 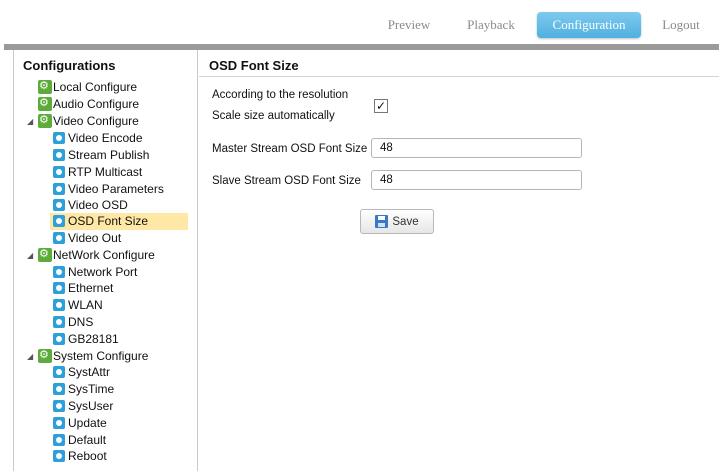 I want to click on sidebar-item-label: Video OSD, so click(x=98, y=205).